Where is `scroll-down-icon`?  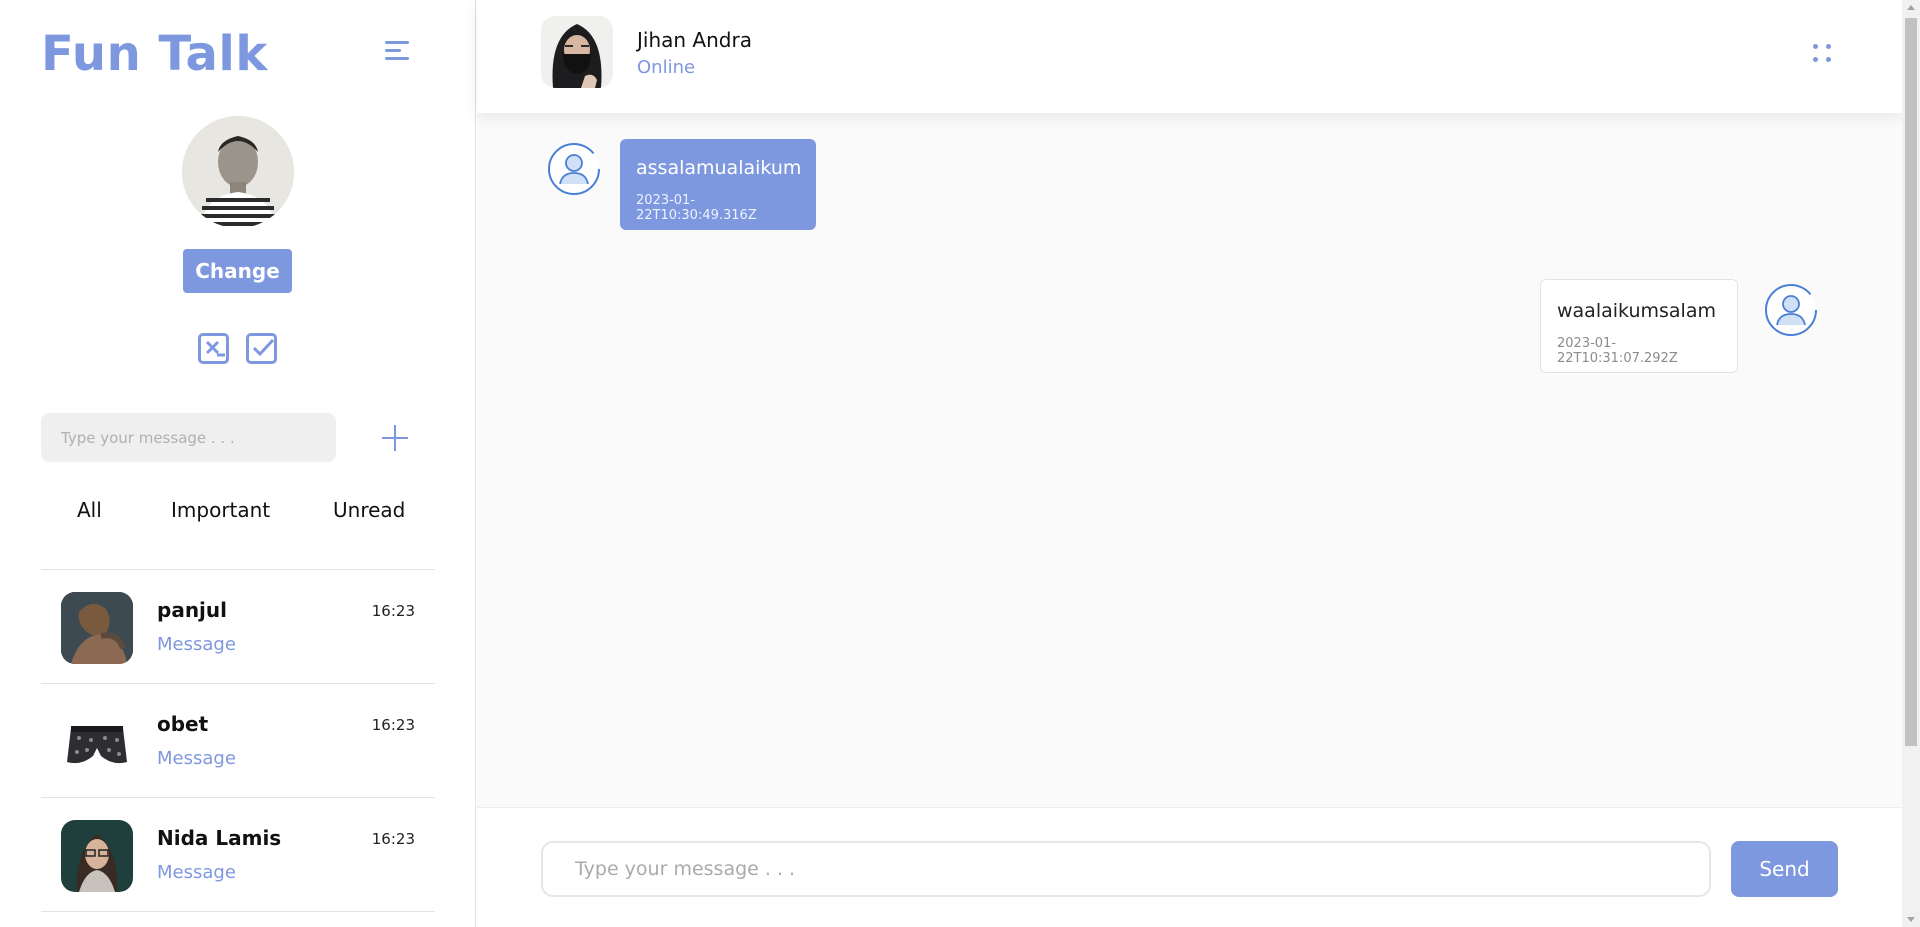 scroll-down-icon is located at coordinates (1911, 919).